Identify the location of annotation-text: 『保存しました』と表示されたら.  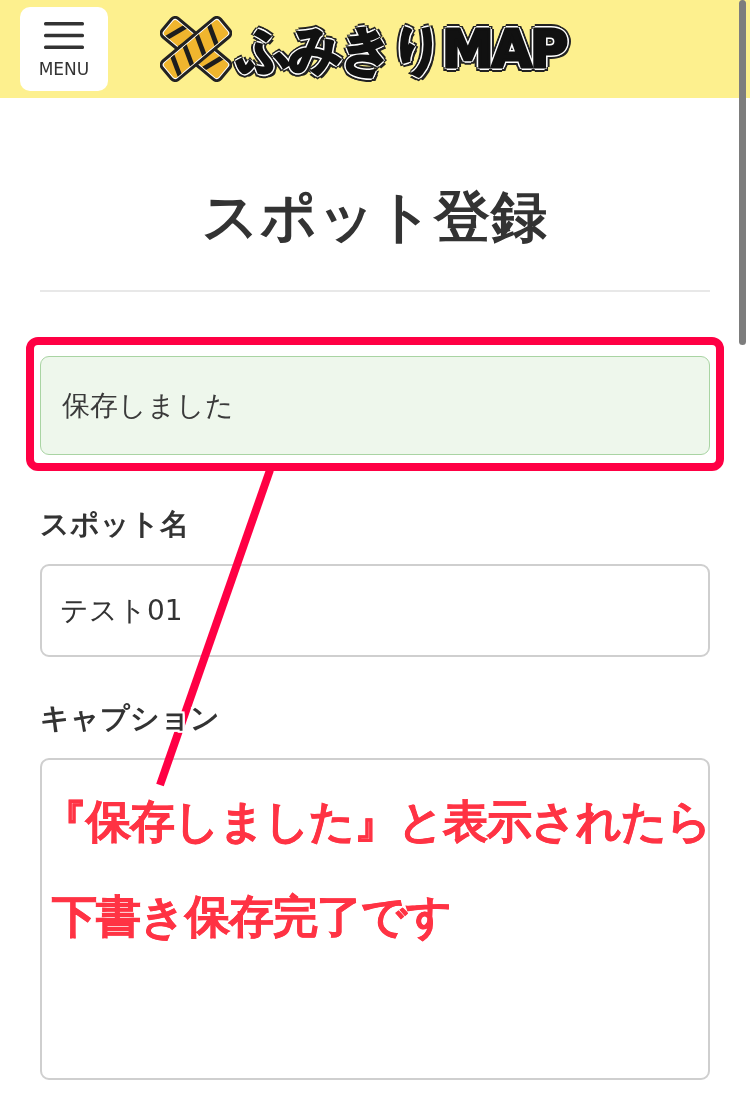
(376, 822).